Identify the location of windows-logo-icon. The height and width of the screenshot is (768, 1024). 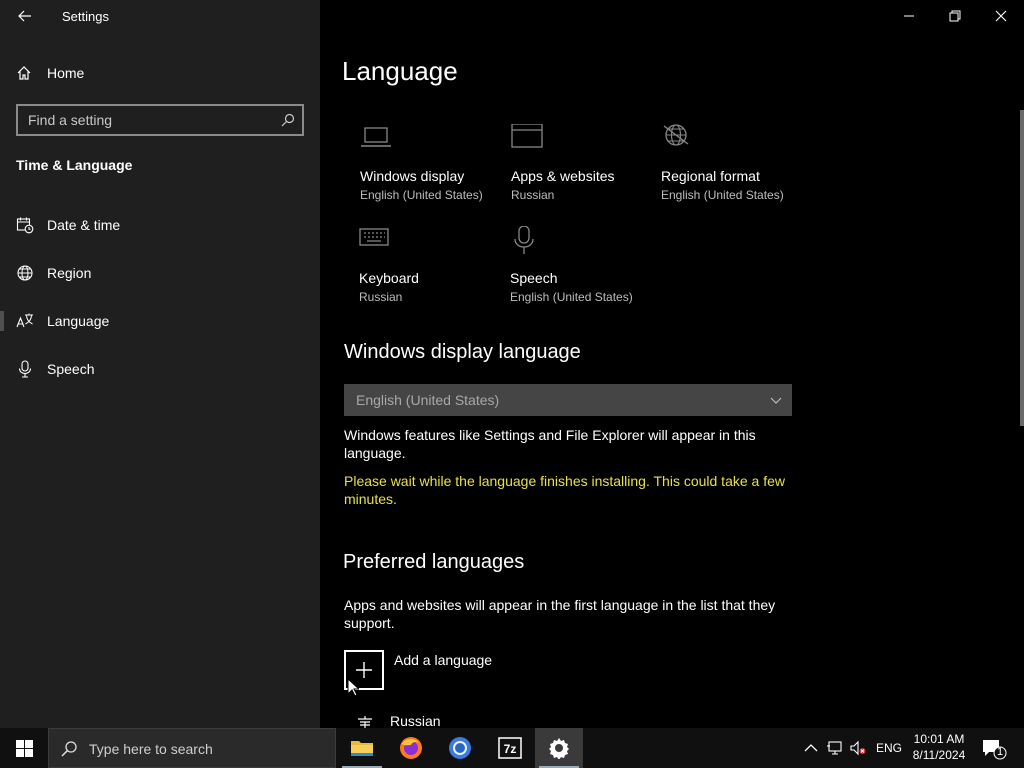
(24, 748).